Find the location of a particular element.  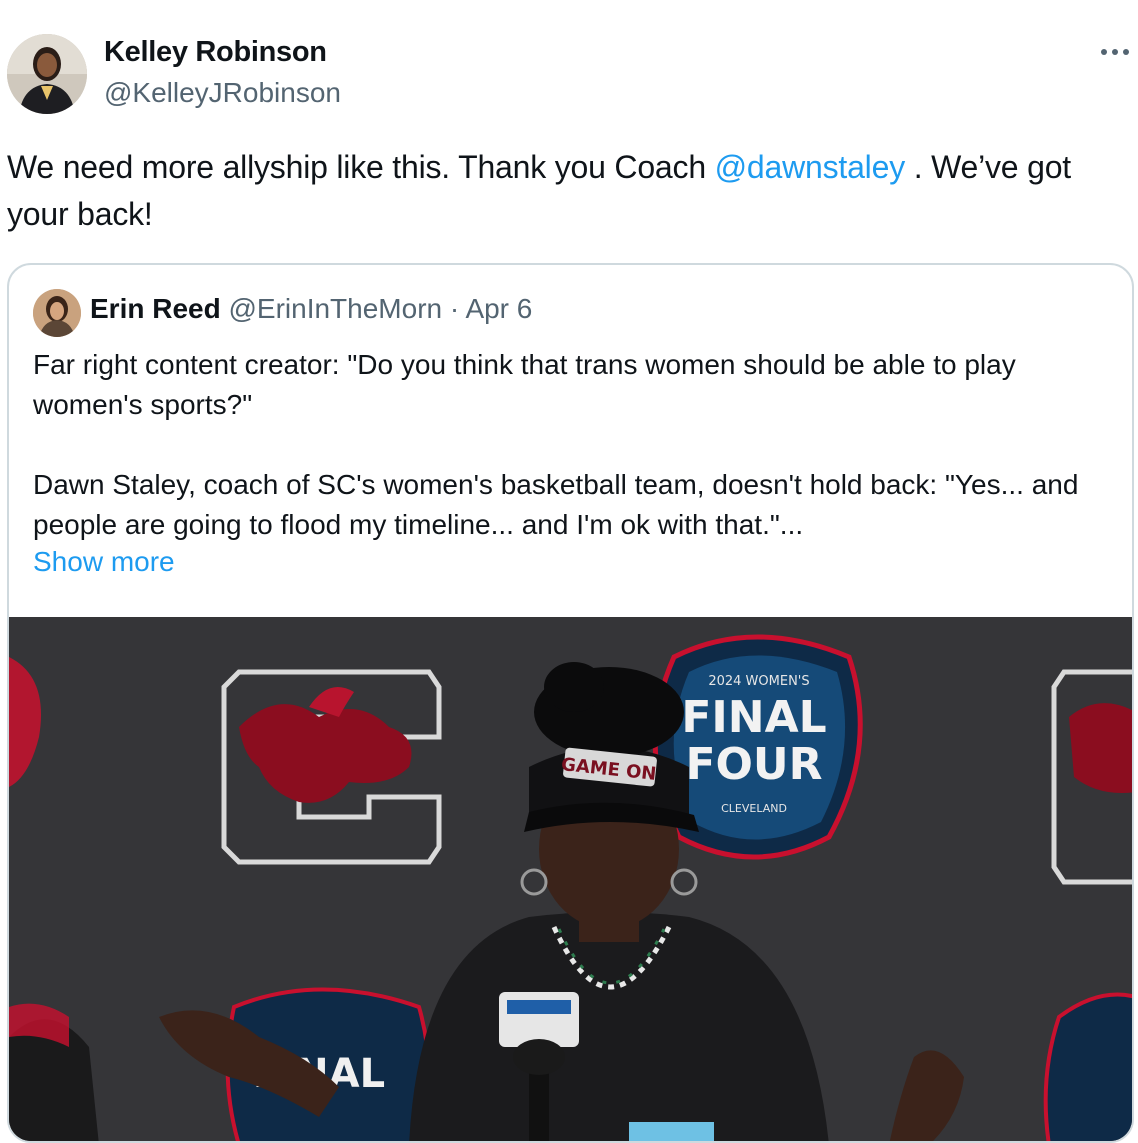

author-avatar is located at coordinates (47, 74).